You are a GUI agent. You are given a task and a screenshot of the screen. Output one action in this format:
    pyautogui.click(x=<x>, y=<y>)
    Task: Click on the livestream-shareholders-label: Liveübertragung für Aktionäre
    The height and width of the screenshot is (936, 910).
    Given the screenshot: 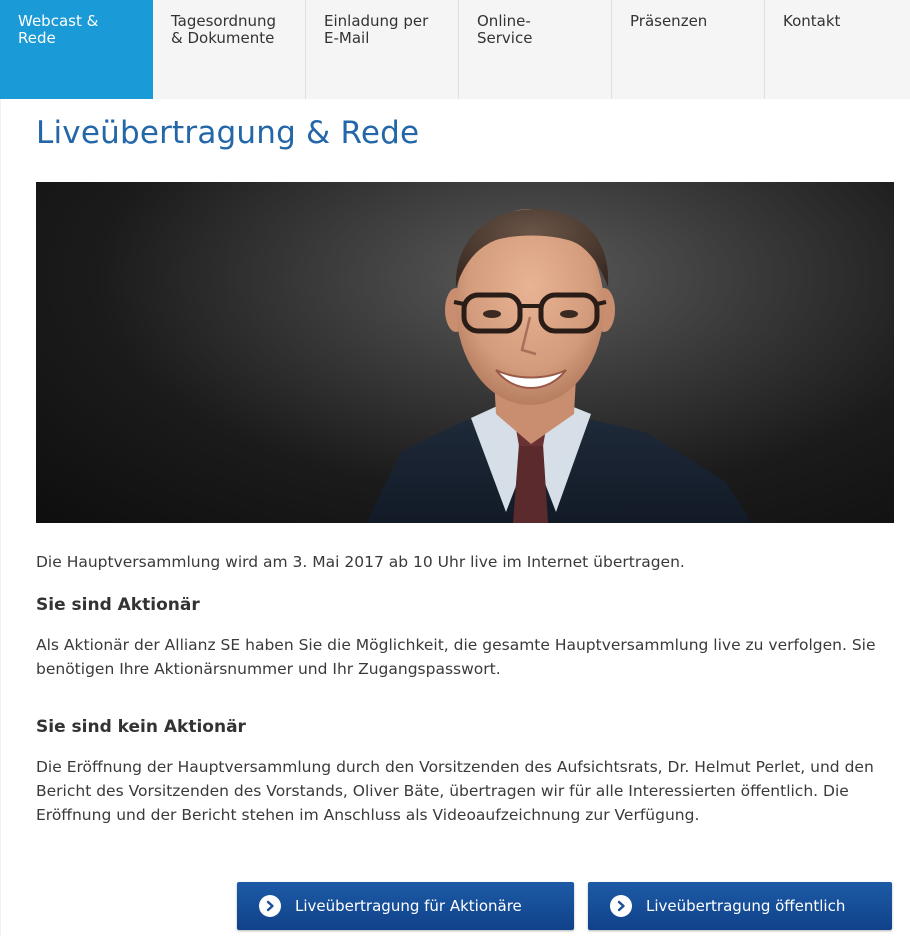 What is the action you would take?
    pyautogui.click(x=408, y=906)
    